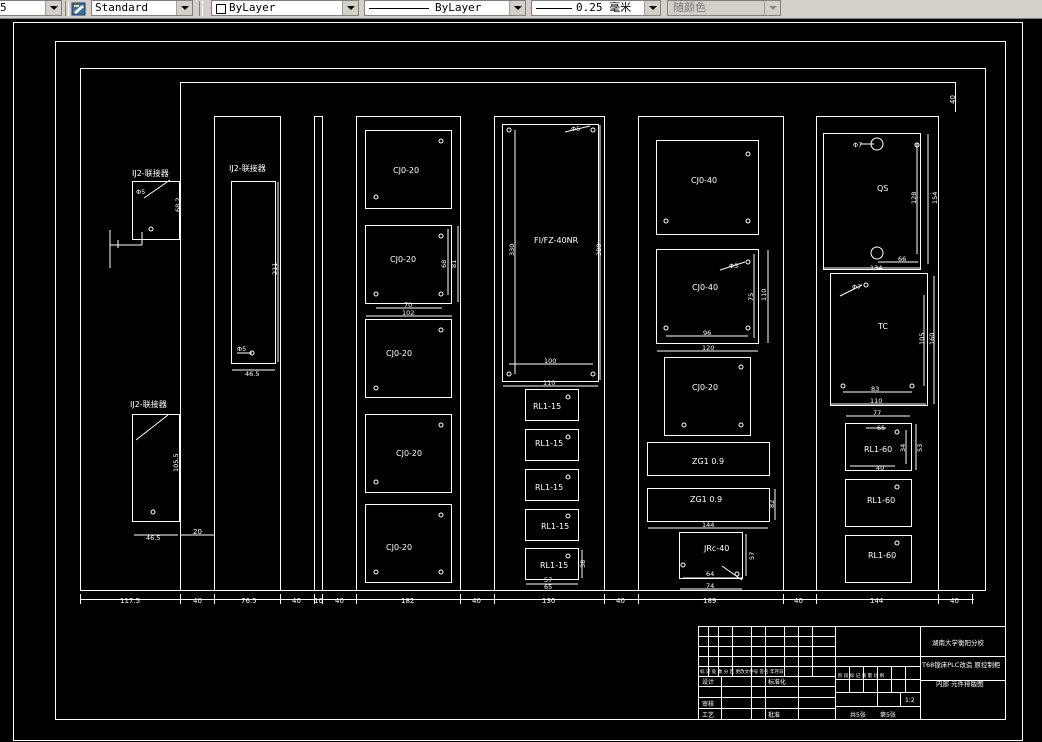  What do you see at coordinates (454, 264) in the screenshot?
I see `dim-text: 81` at bounding box center [454, 264].